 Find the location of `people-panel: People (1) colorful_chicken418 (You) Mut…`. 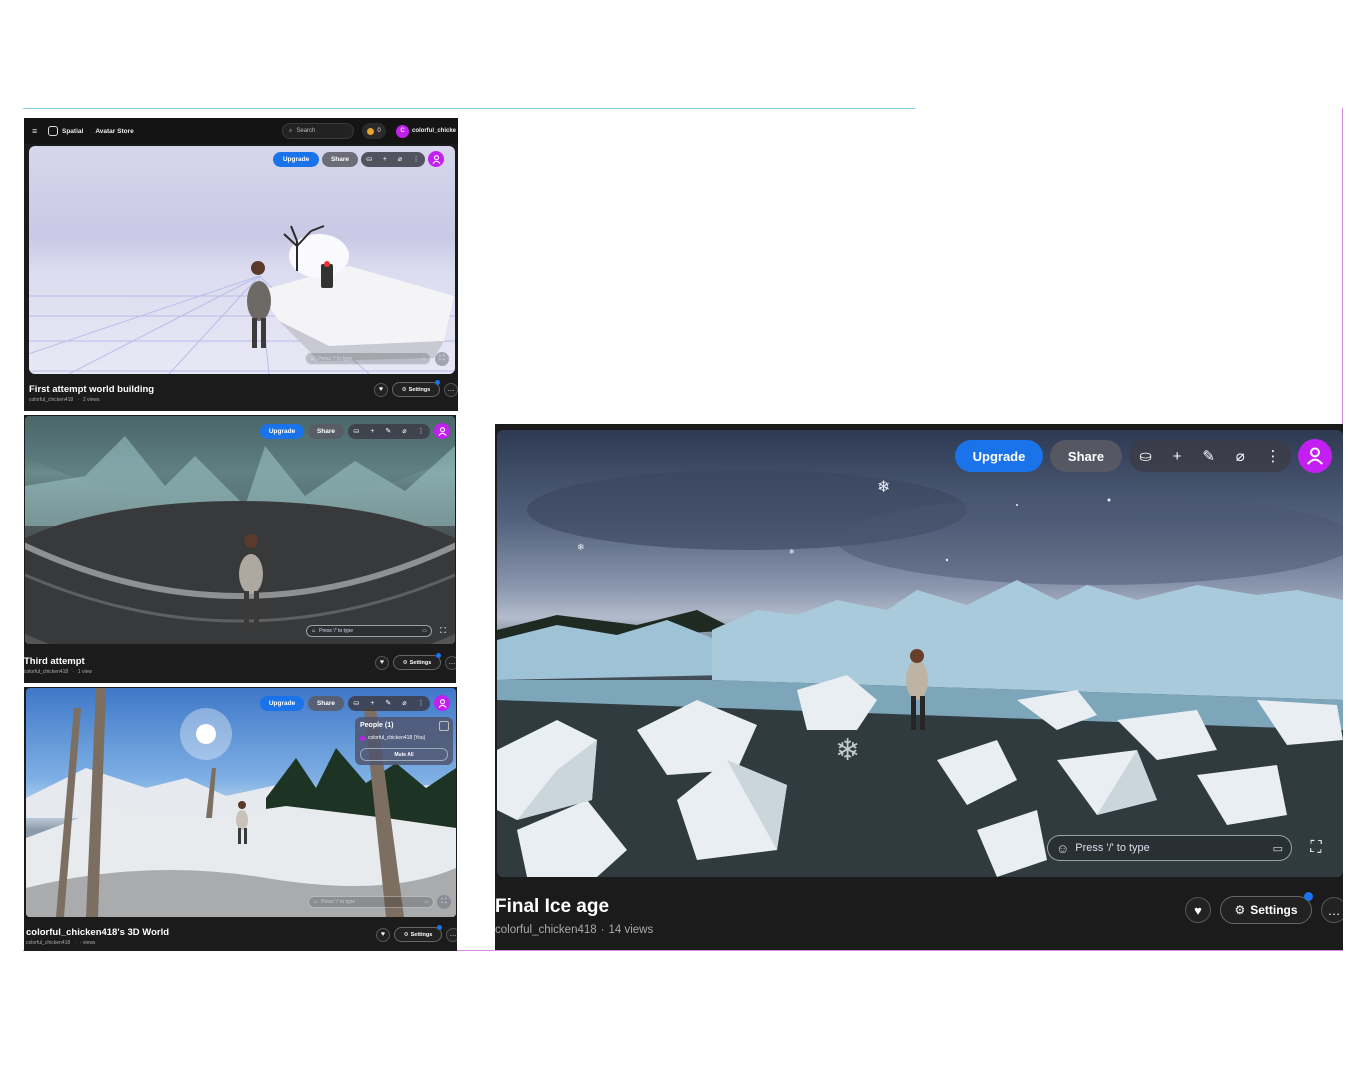

people-panel: People (1) colorful_chicken418 (You) Mut… is located at coordinates (404, 741).